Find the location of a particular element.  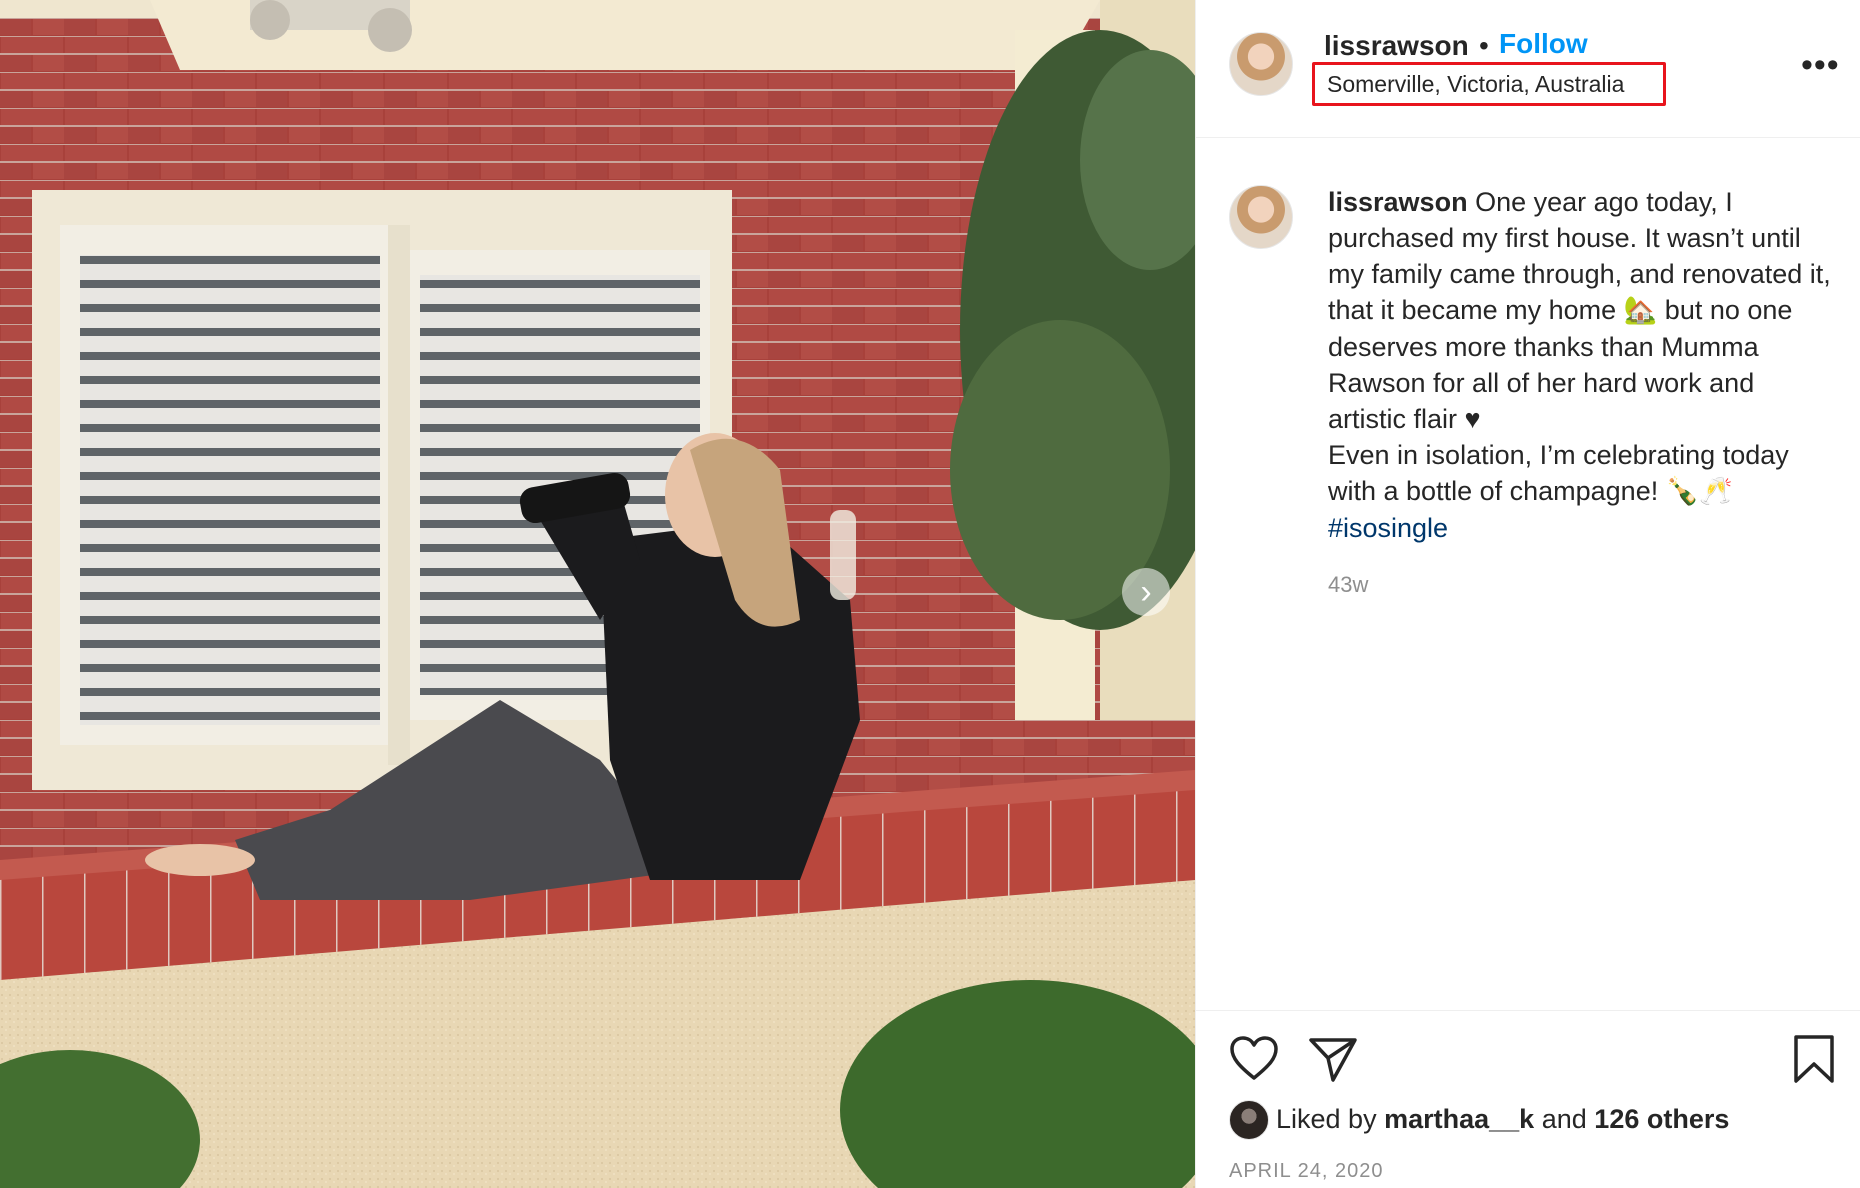

house-emoji: 🏡 is located at coordinates (1640, 310).